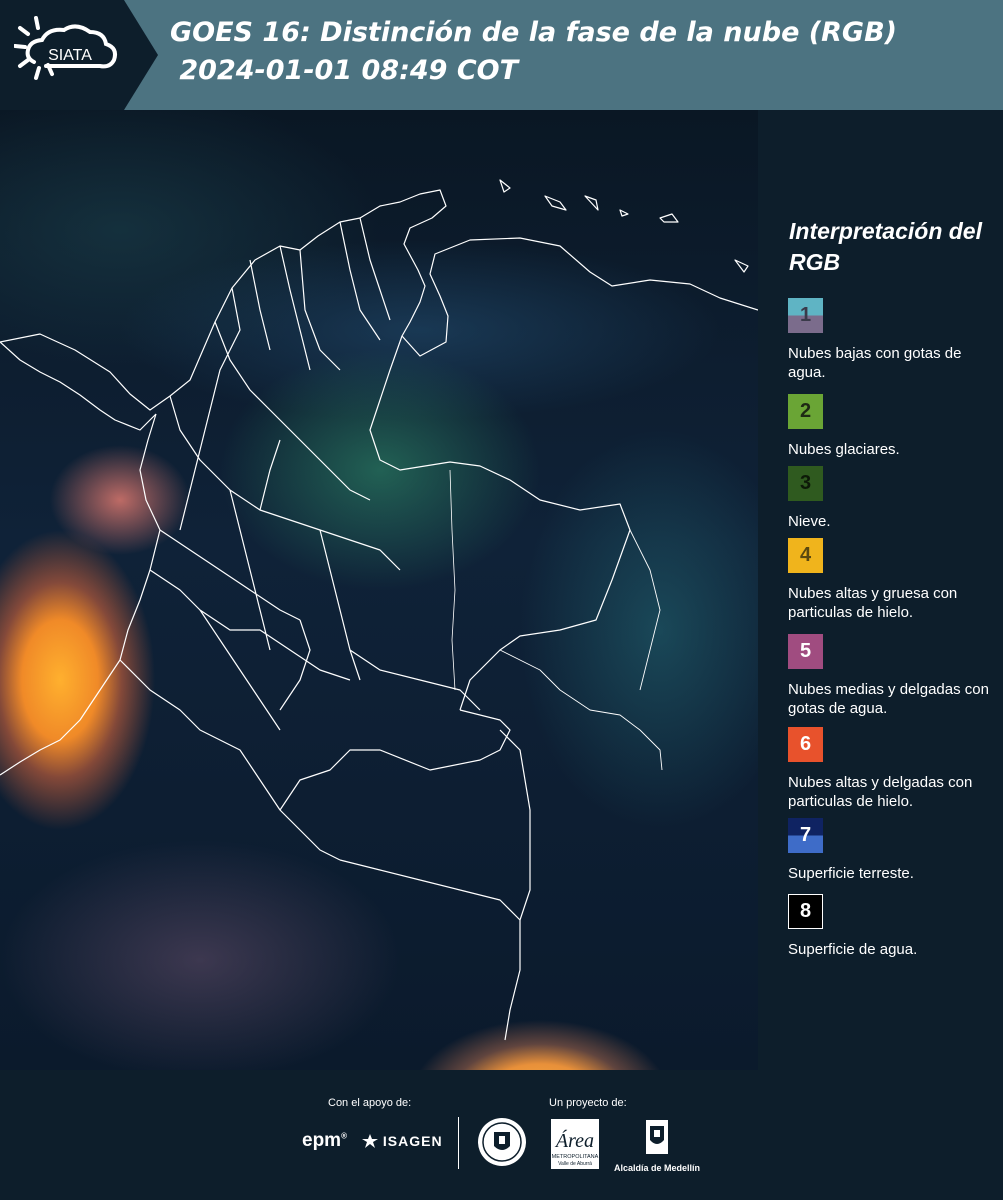 The image size is (1003, 1200). I want to click on border-guyana, so click(645, 610).